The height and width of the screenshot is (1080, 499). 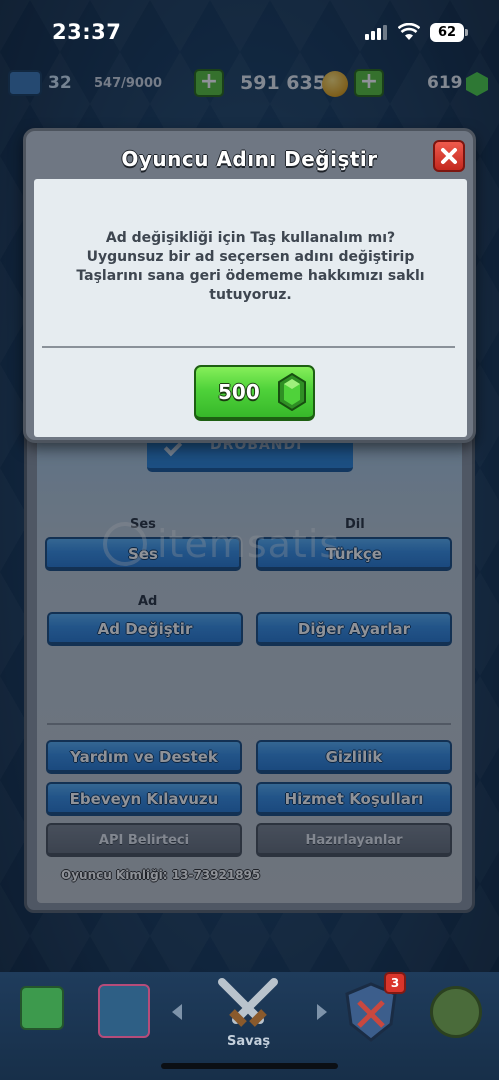 What do you see at coordinates (250, 238) in the screenshot?
I see `dialog-message-line: Ad değişikliği için Taş kullanalım mı?` at bounding box center [250, 238].